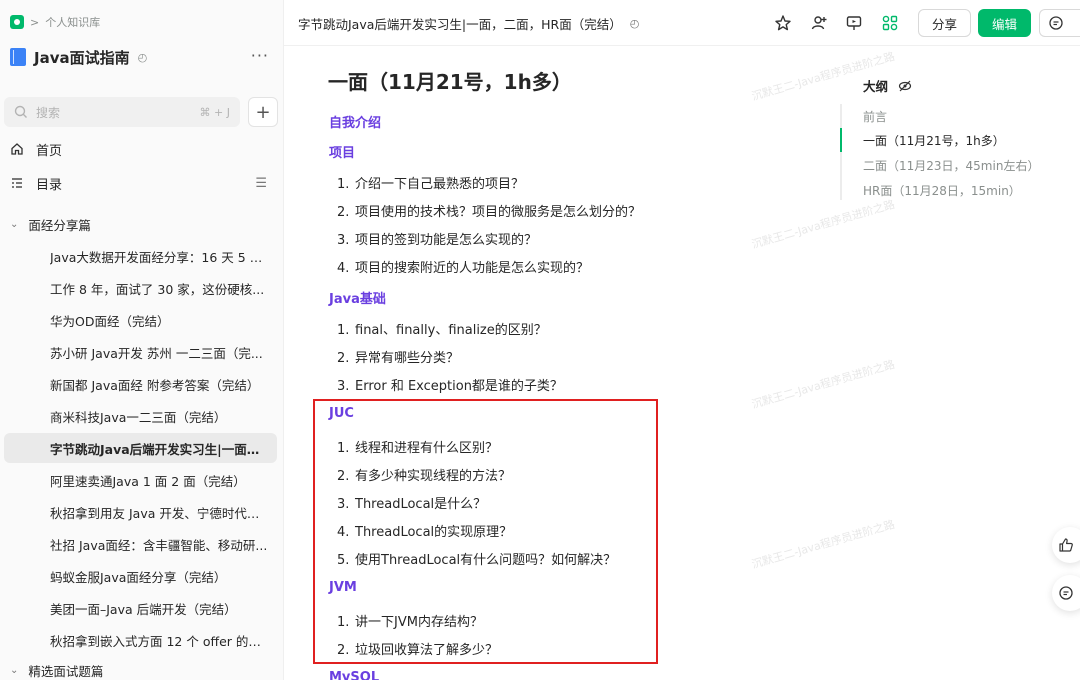 This screenshot has width=1080, height=680. I want to click on comment-float-button, so click(1066, 593).